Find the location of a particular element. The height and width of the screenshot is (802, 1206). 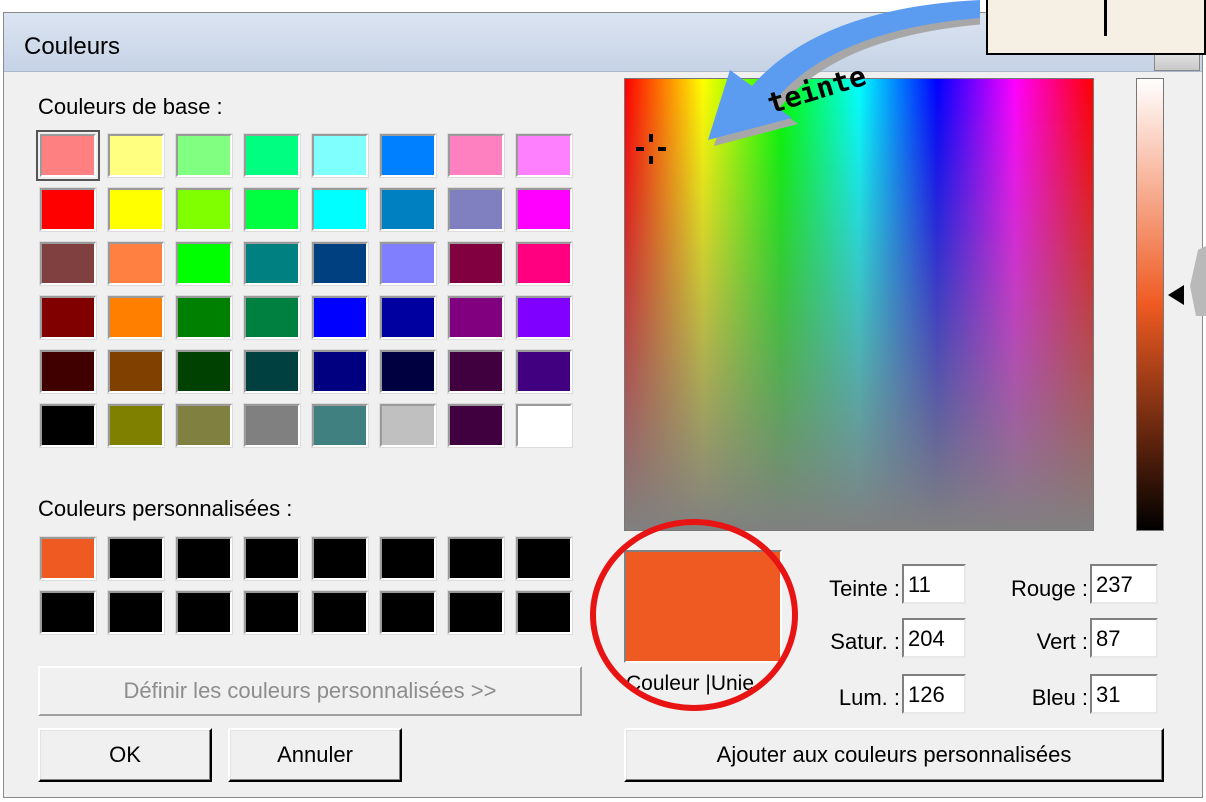

annotation-note-mark is located at coordinates (1105, 18).